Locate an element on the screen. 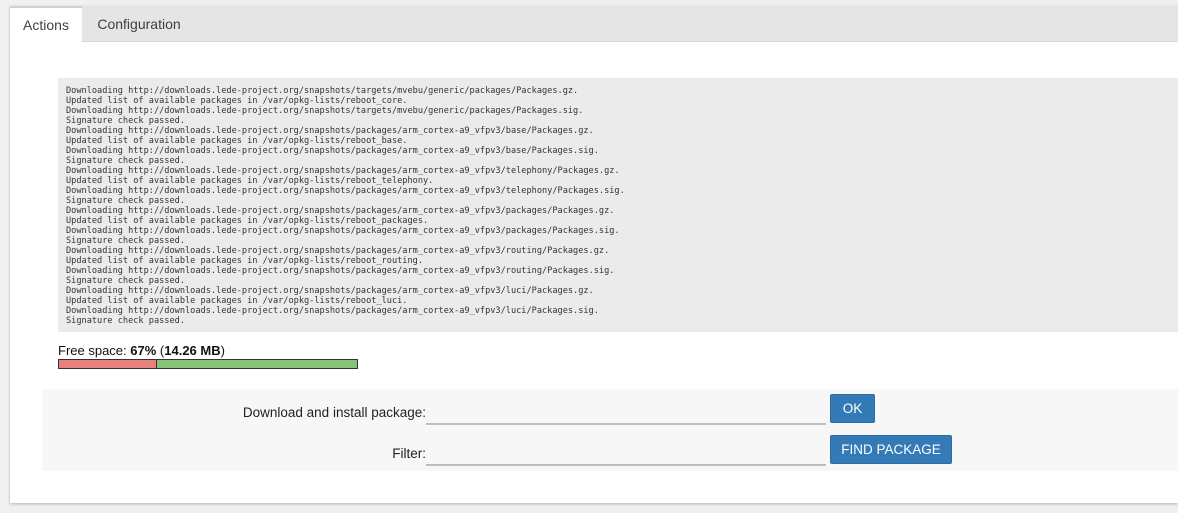  free-space-close-paren: ) is located at coordinates (222, 350).